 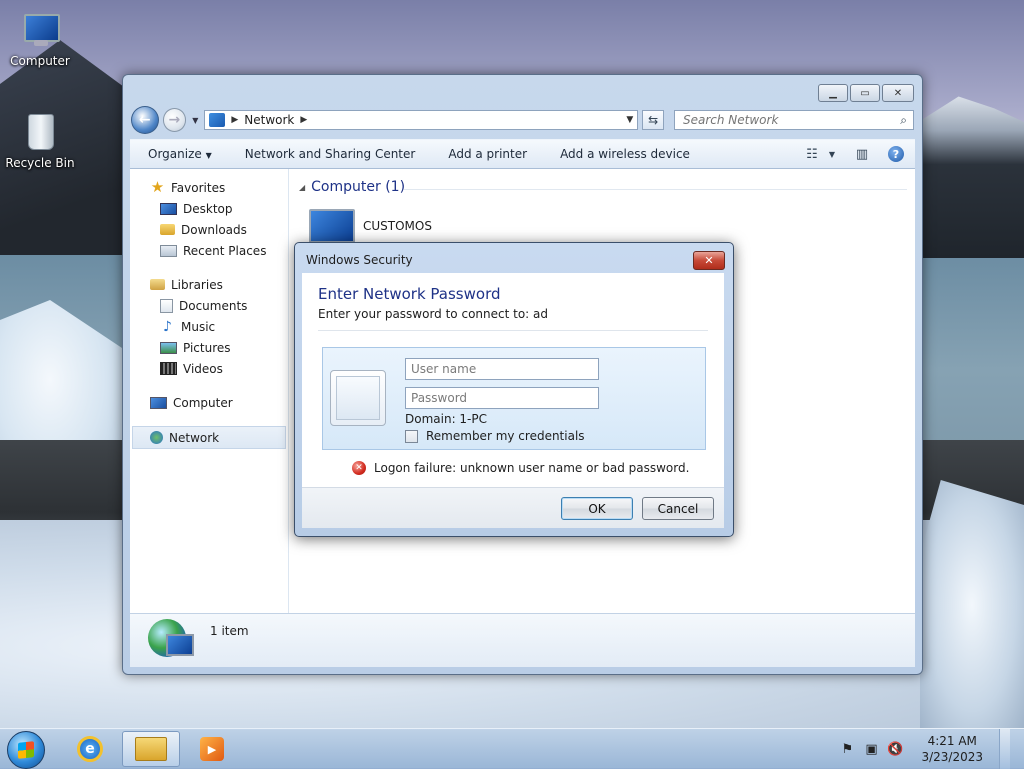 What do you see at coordinates (168, 250) in the screenshot?
I see `recent-places-icon` at bounding box center [168, 250].